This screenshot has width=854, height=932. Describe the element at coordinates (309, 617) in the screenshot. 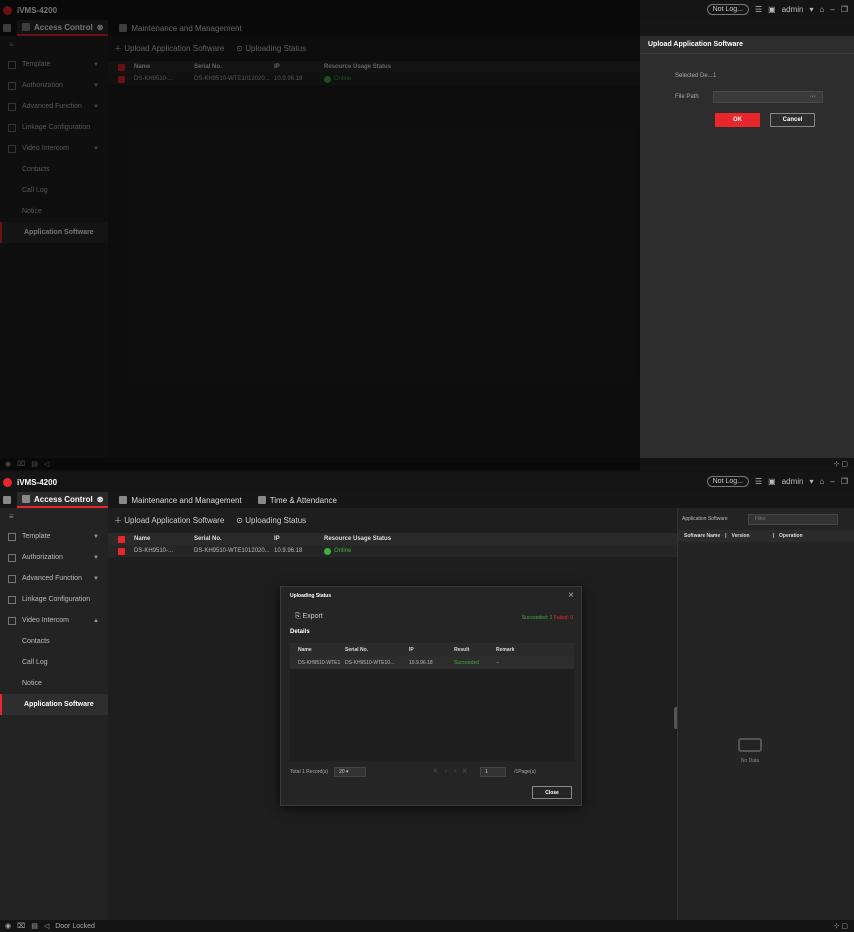

I see `export-button: ⎘ Export` at that location.